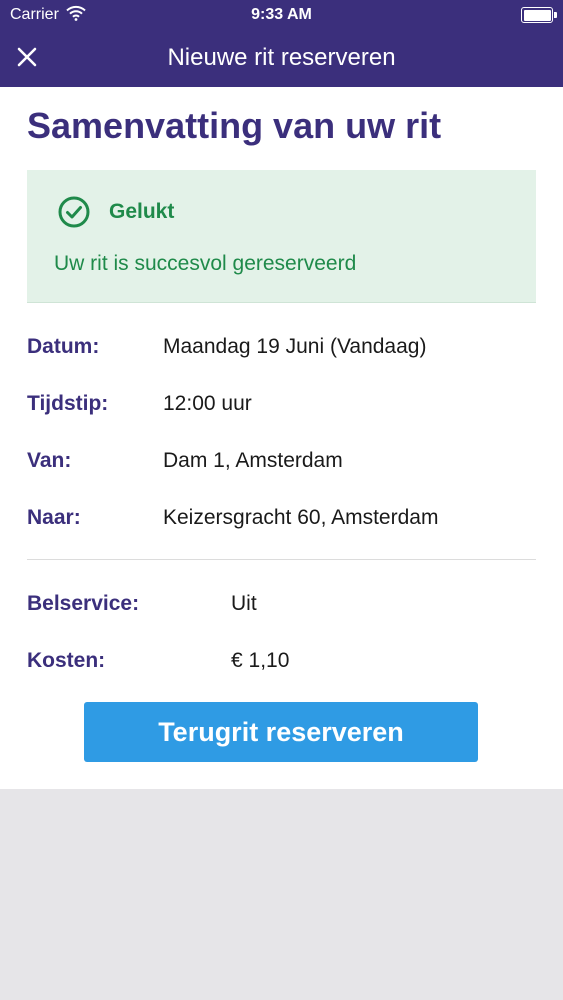  What do you see at coordinates (68, 403) in the screenshot?
I see `trip-label: Tijdstip:` at bounding box center [68, 403].